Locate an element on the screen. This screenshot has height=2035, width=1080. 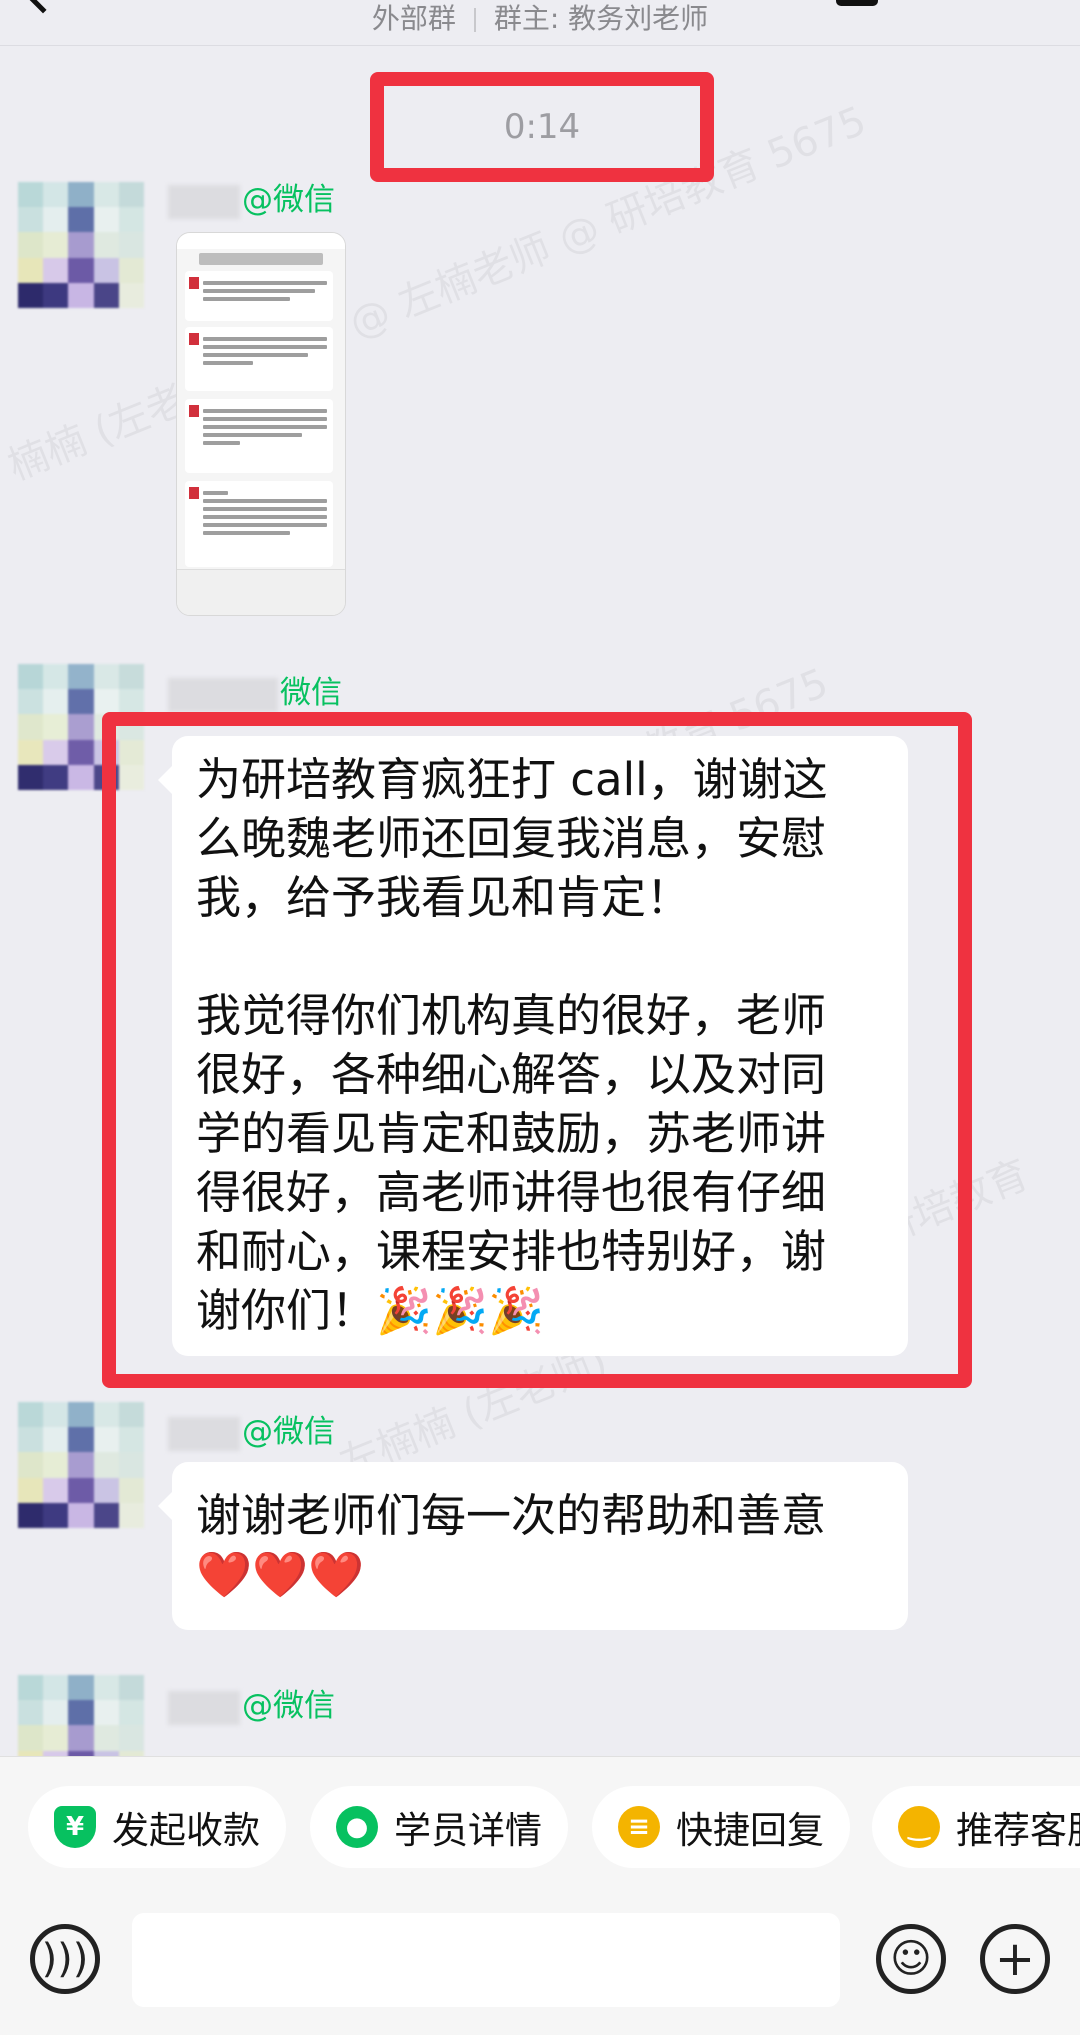
sender-name: 微信 is located at coordinates (255, 693).